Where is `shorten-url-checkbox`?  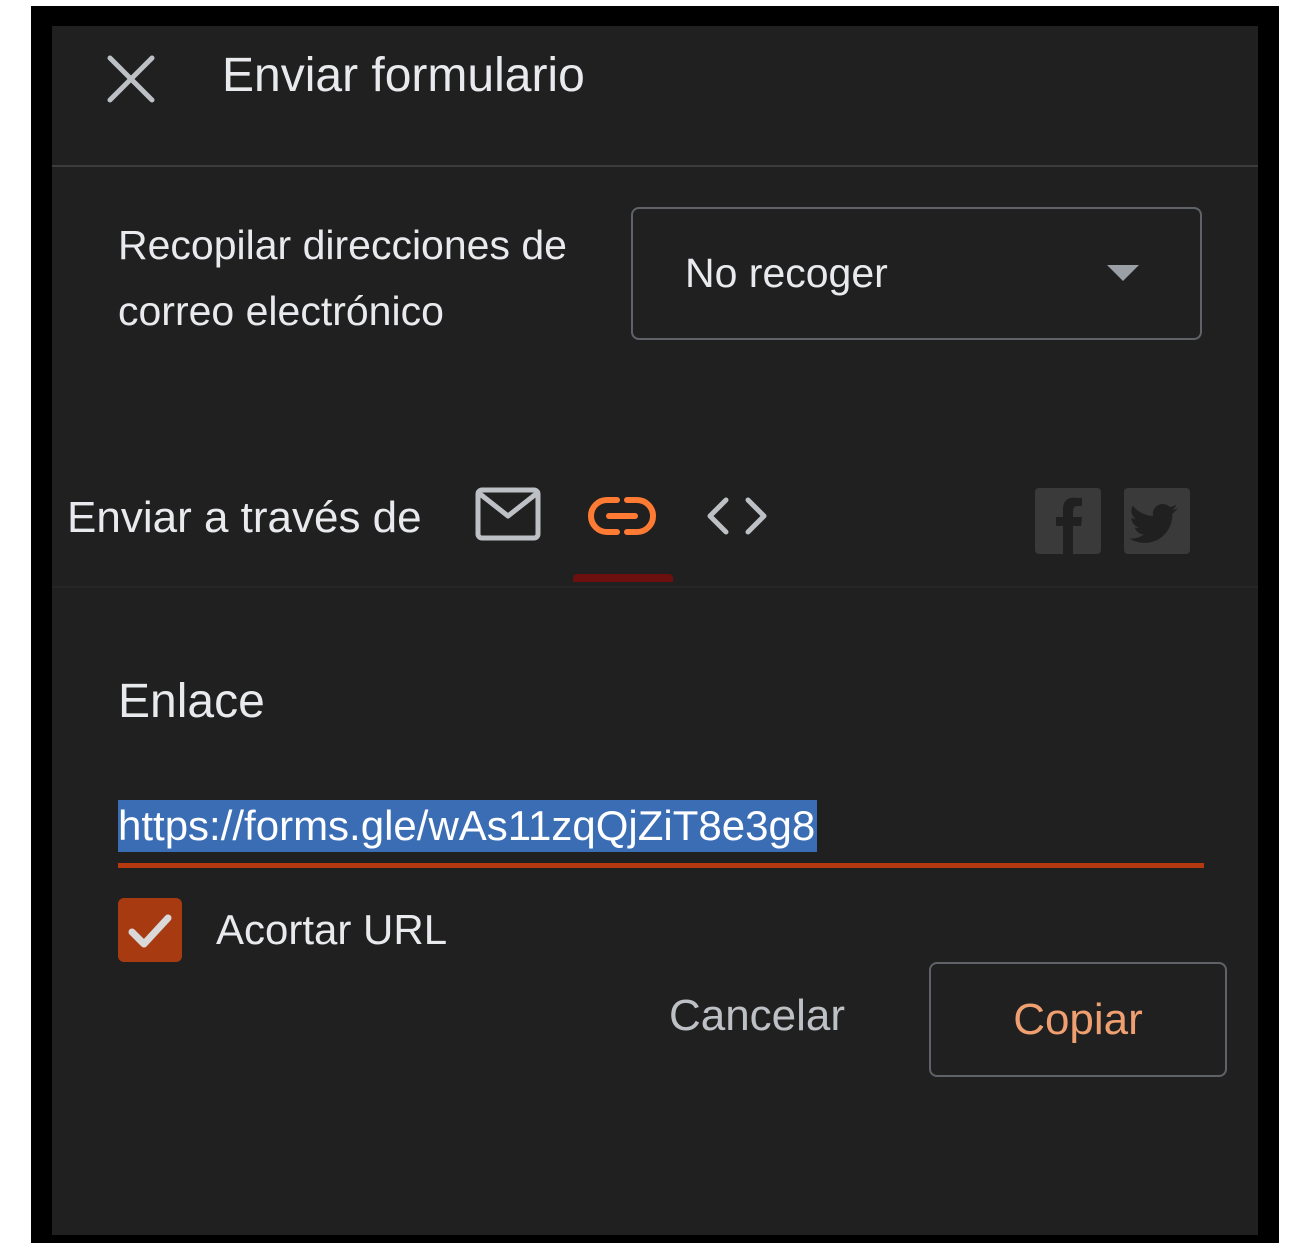 shorten-url-checkbox is located at coordinates (150, 930).